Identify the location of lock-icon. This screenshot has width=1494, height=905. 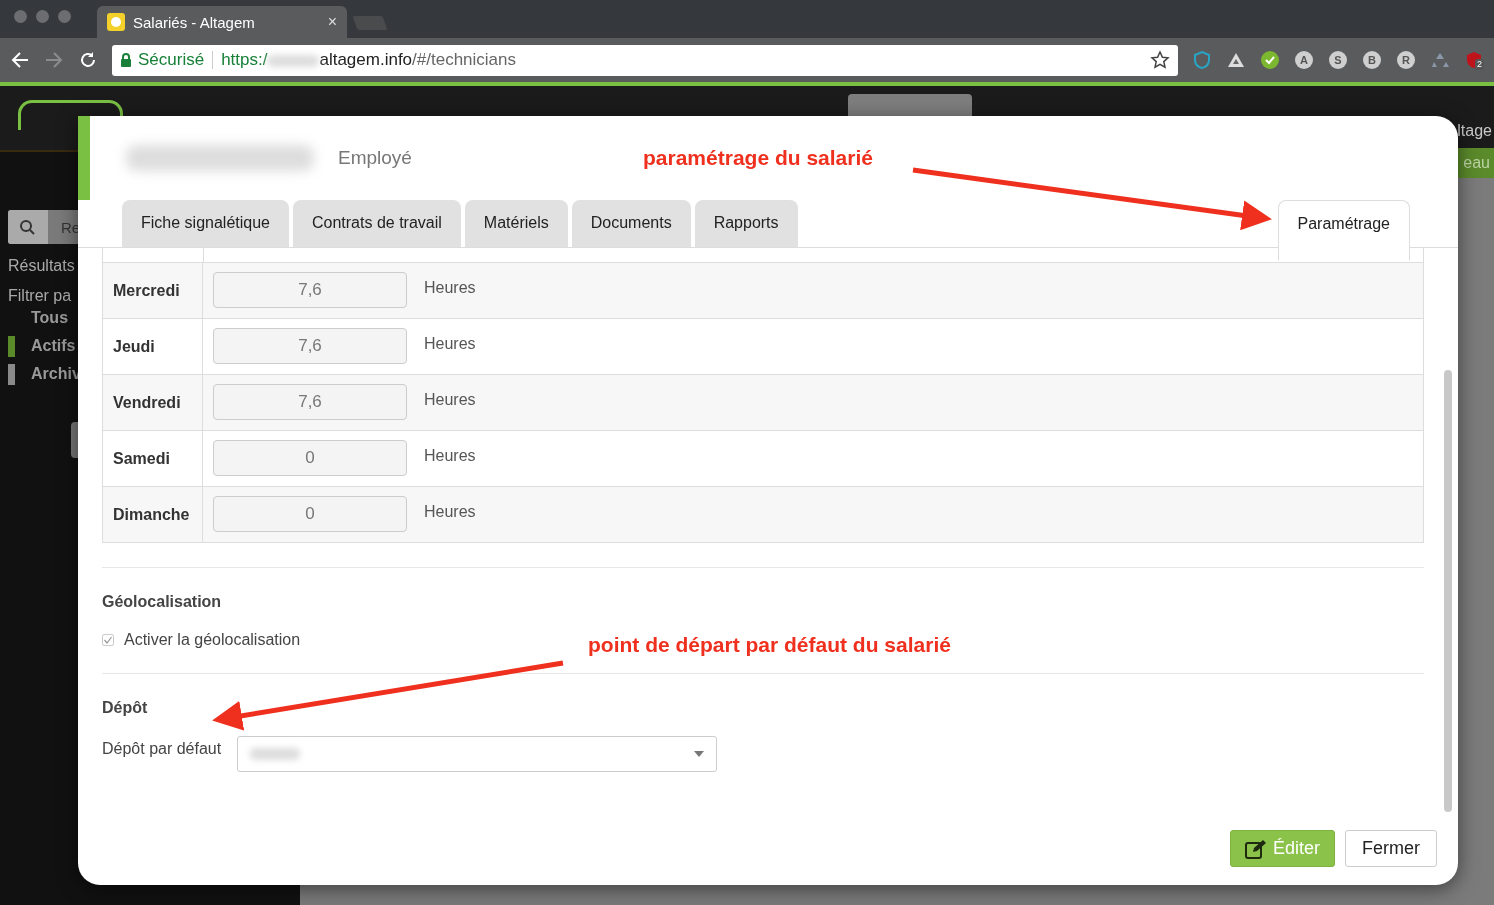
(126, 60).